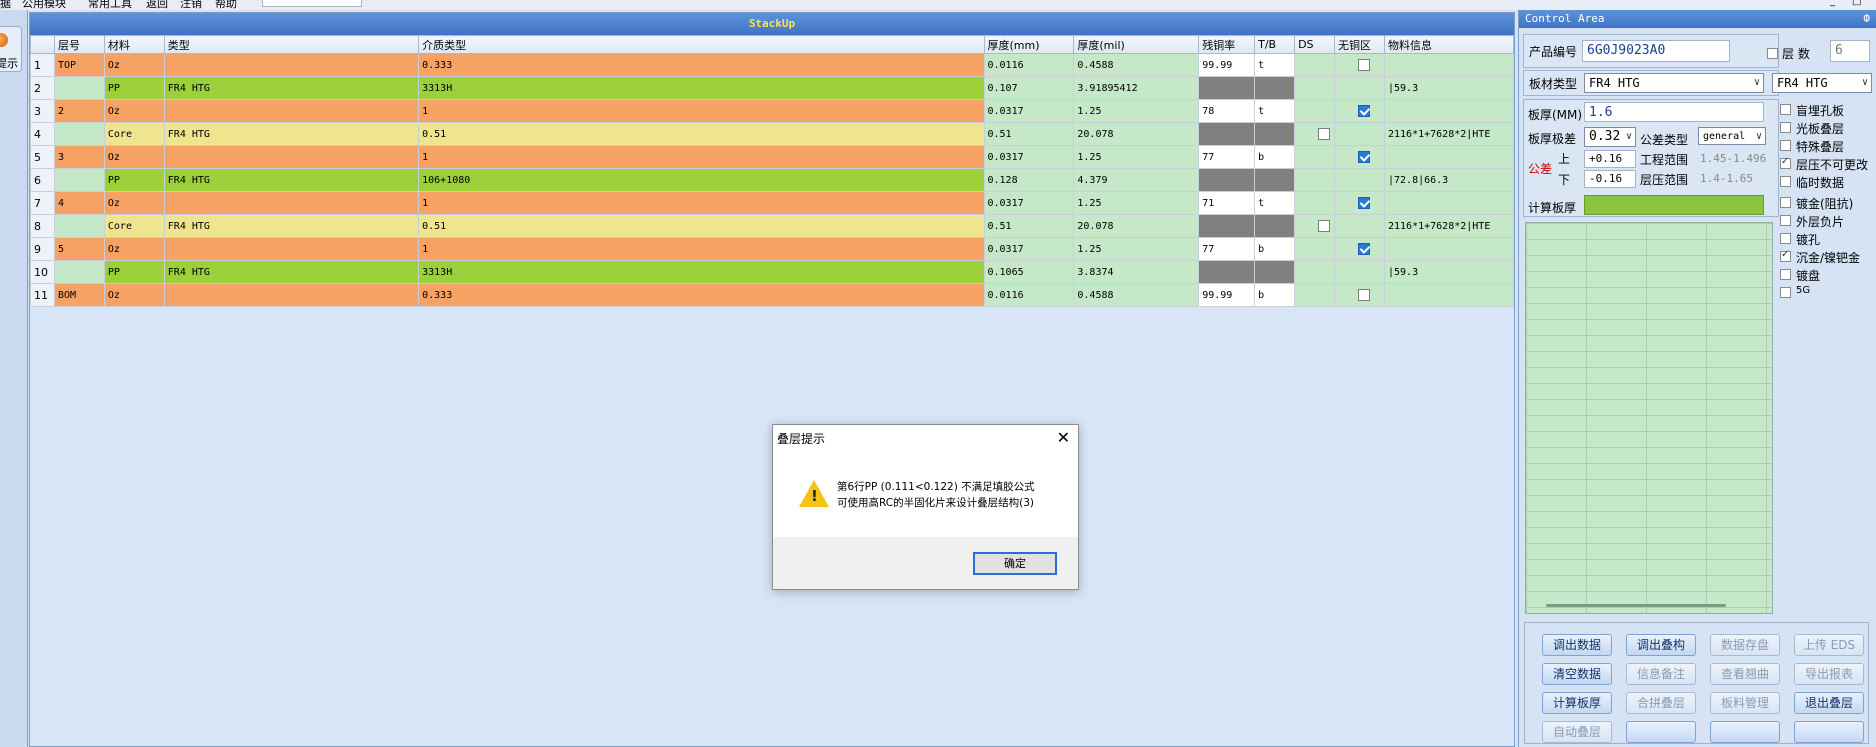  What do you see at coordinates (1227, 295) in the screenshot?
I see `copper-ratio-cell: 99.99` at bounding box center [1227, 295].